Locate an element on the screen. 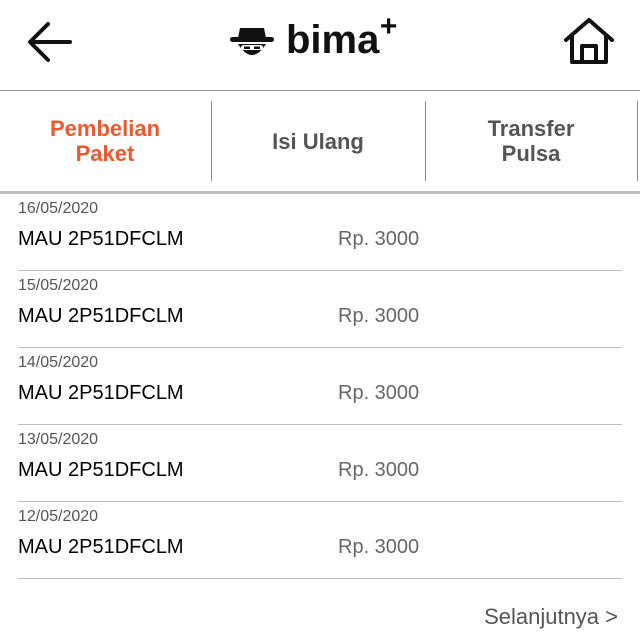  tab-isi-ulang: Isi Ulang is located at coordinates (318, 141).